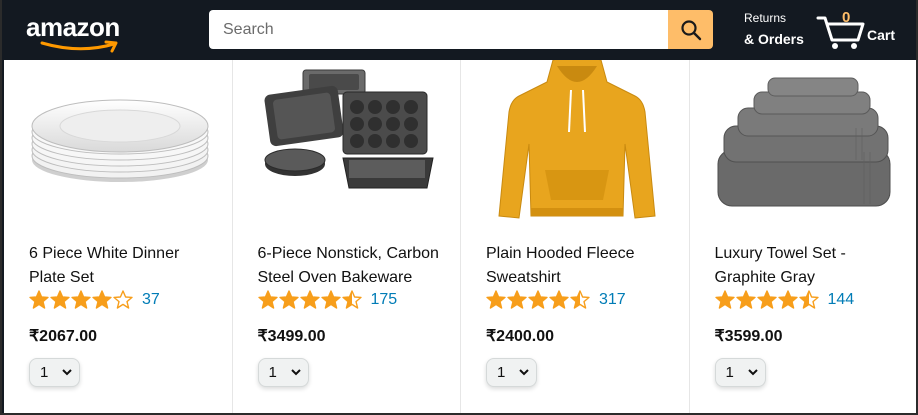 The height and width of the screenshot is (415, 918). I want to click on product-rating: 317, so click(556, 300).